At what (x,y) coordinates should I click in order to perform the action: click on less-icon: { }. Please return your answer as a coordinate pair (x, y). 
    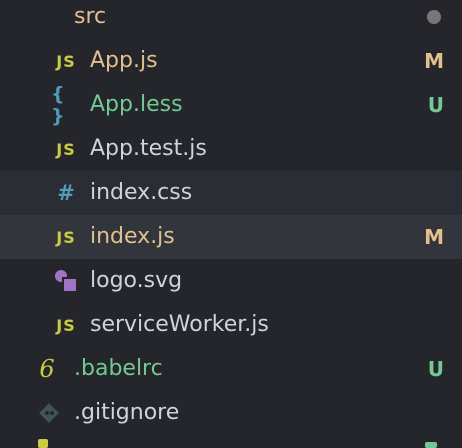
    Looking at the image, I should click on (58, 105).